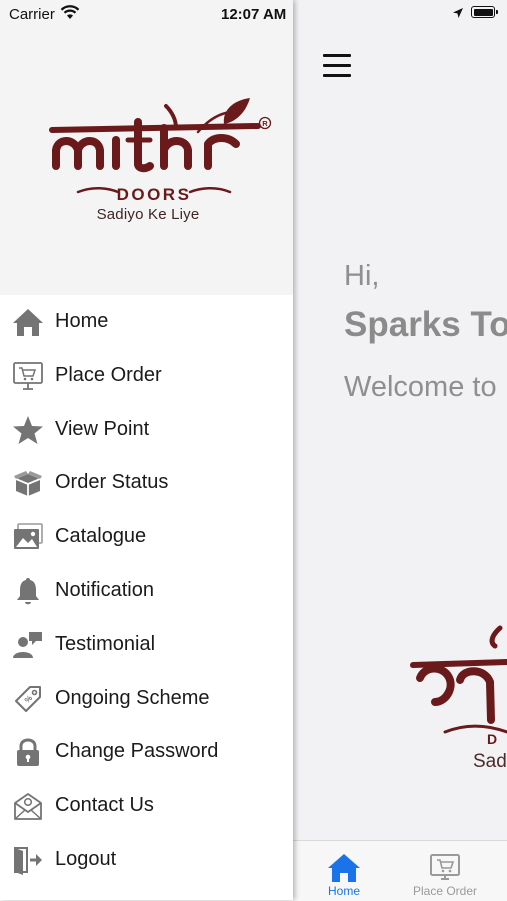 This screenshot has height=901, width=507. I want to click on menu-item-place-order: Place Order, so click(146, 376).